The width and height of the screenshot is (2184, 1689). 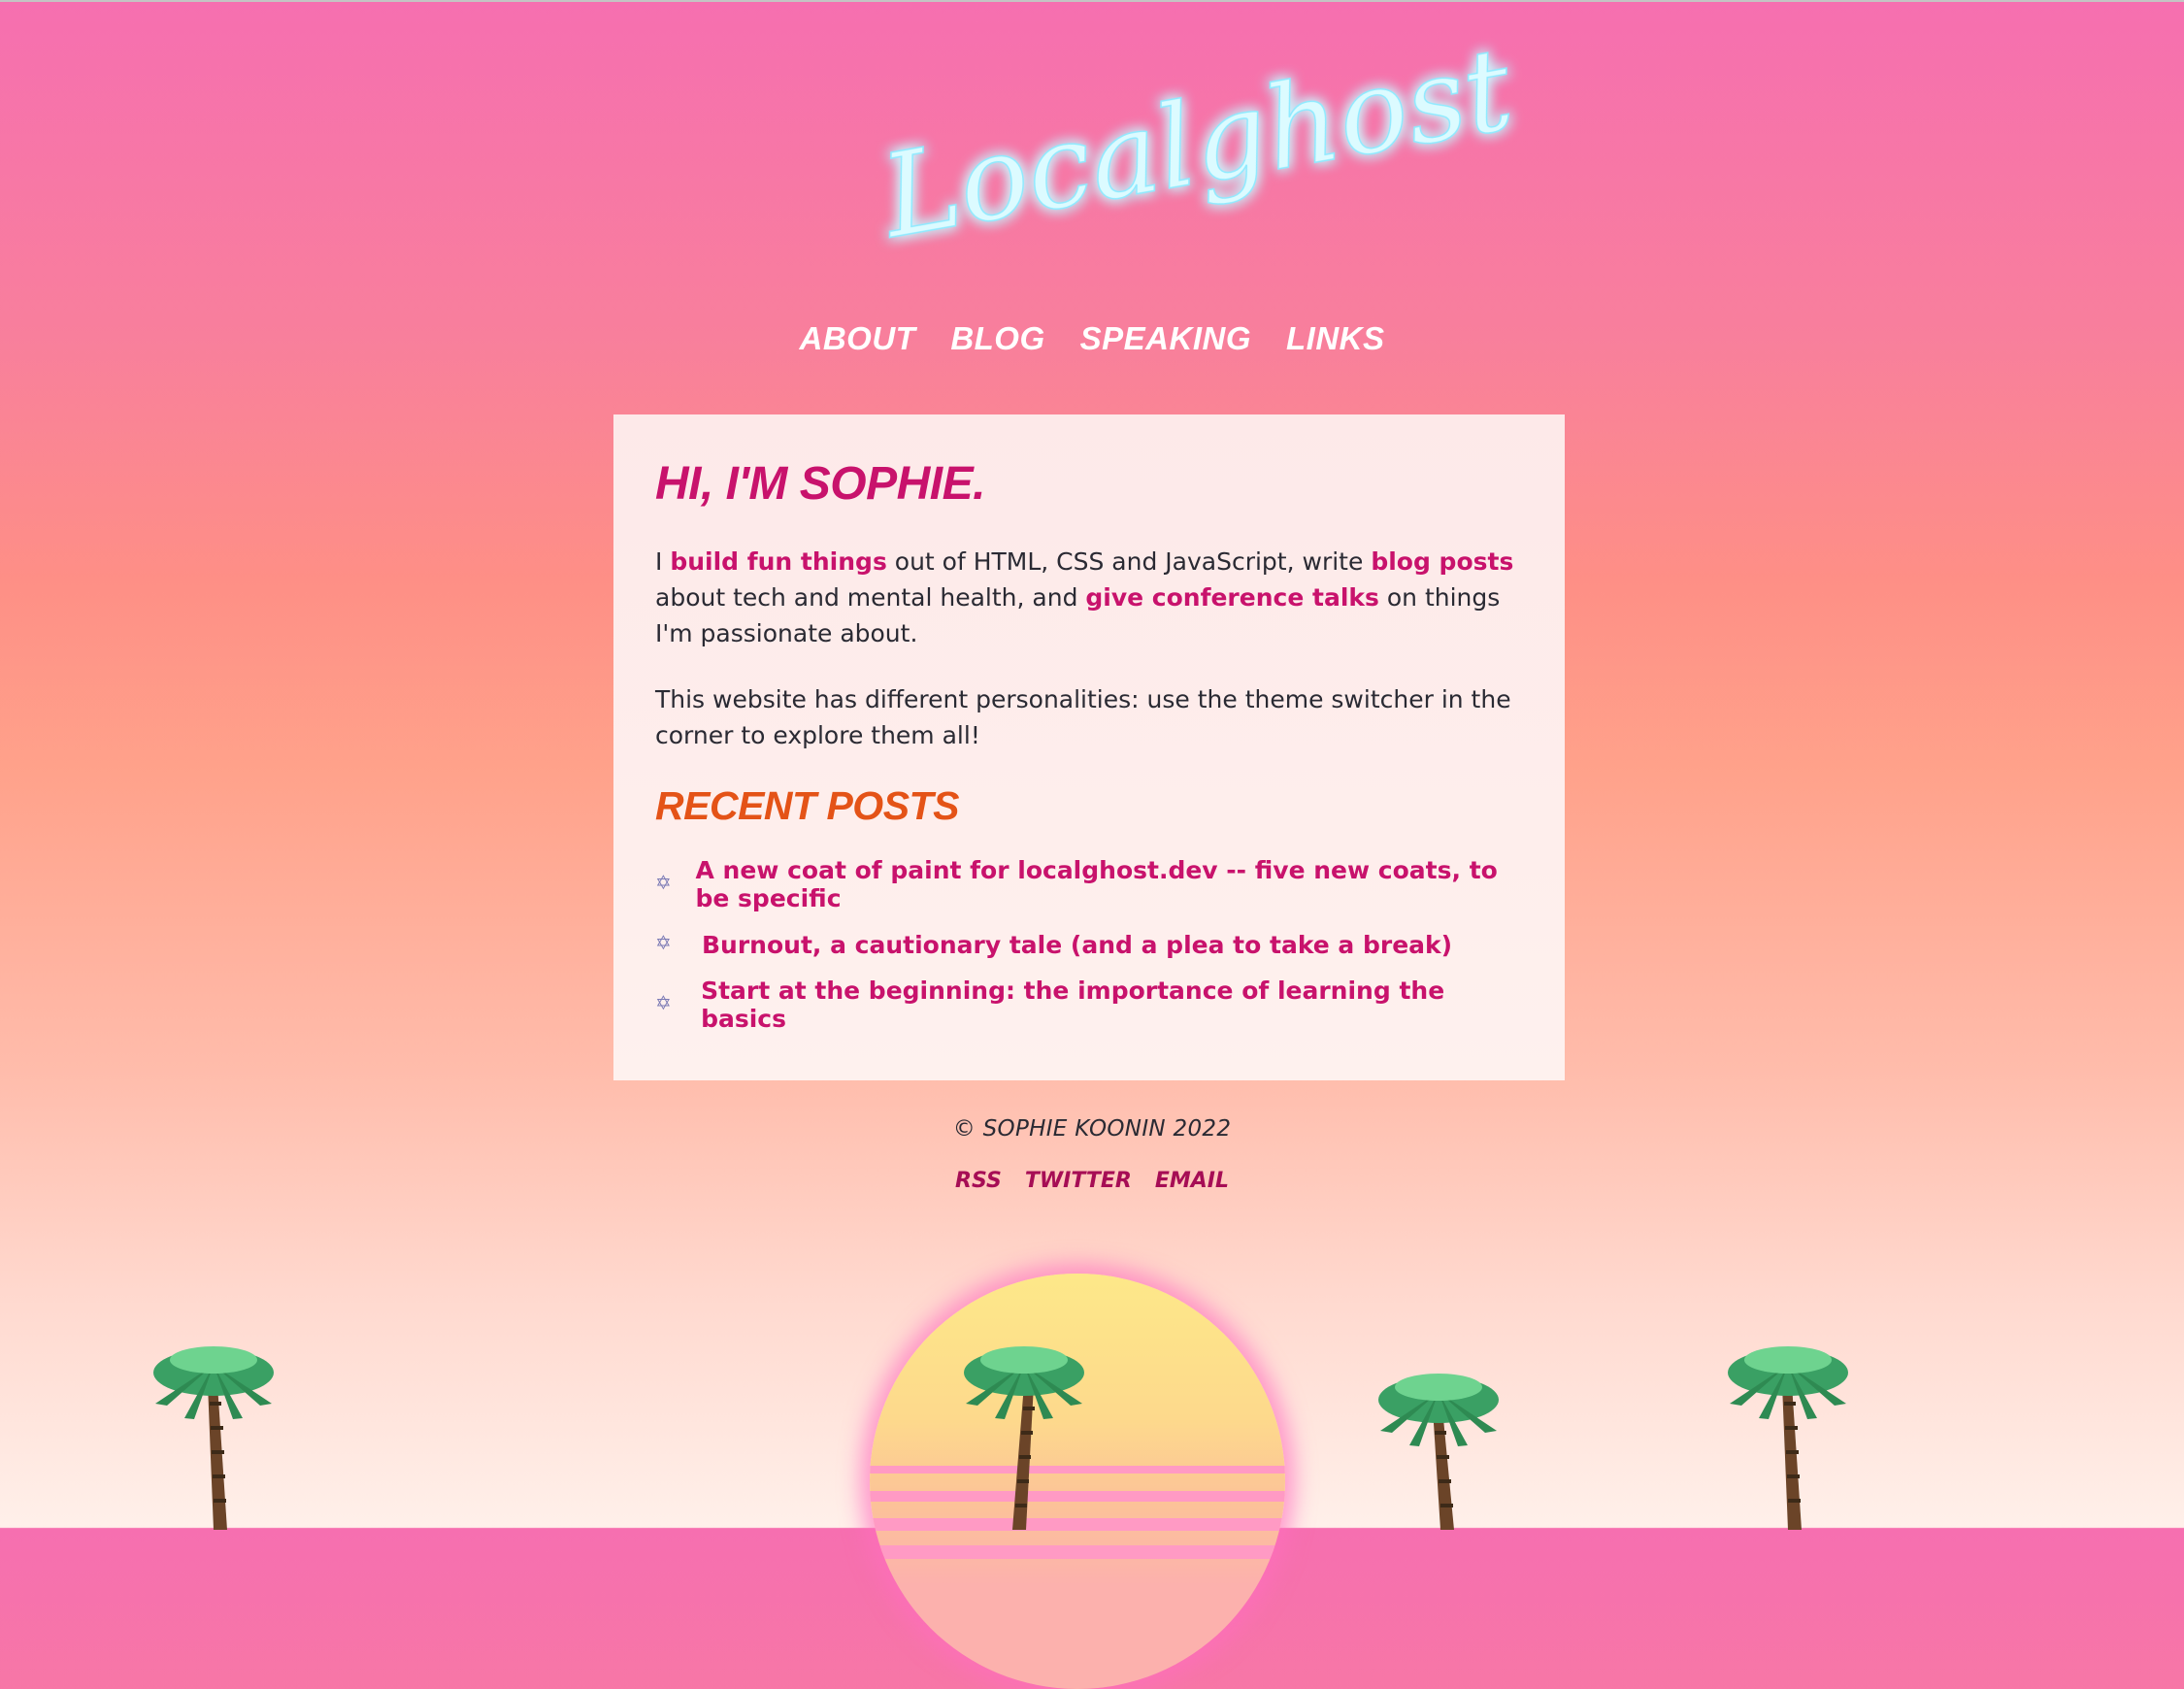 I want to click on email-link: EMAIL, so click(x=1192, y=1181).